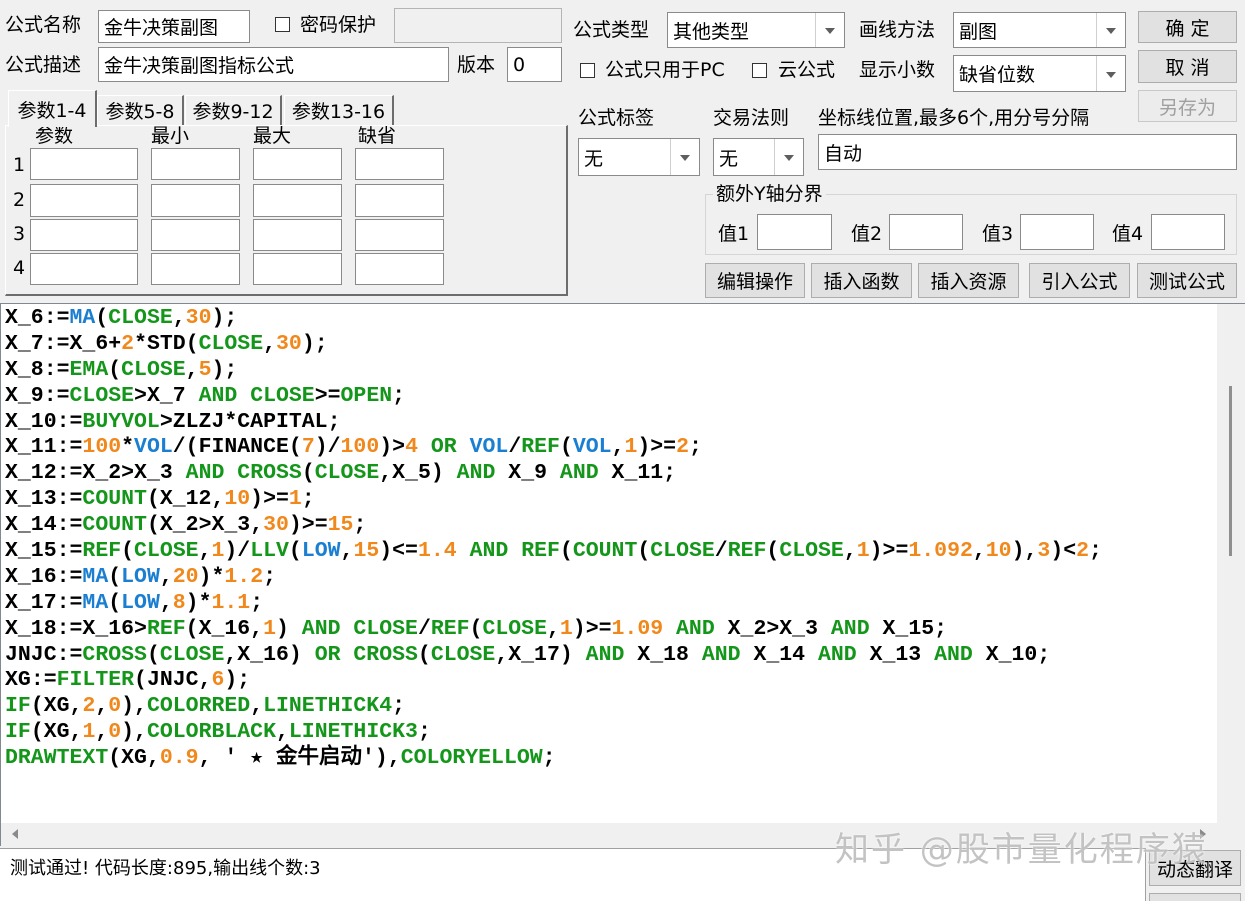  What do you see at coordinates (15, 834) in the screenshot?
I see `scroll-left-icon` at bounding box center [15, 834].